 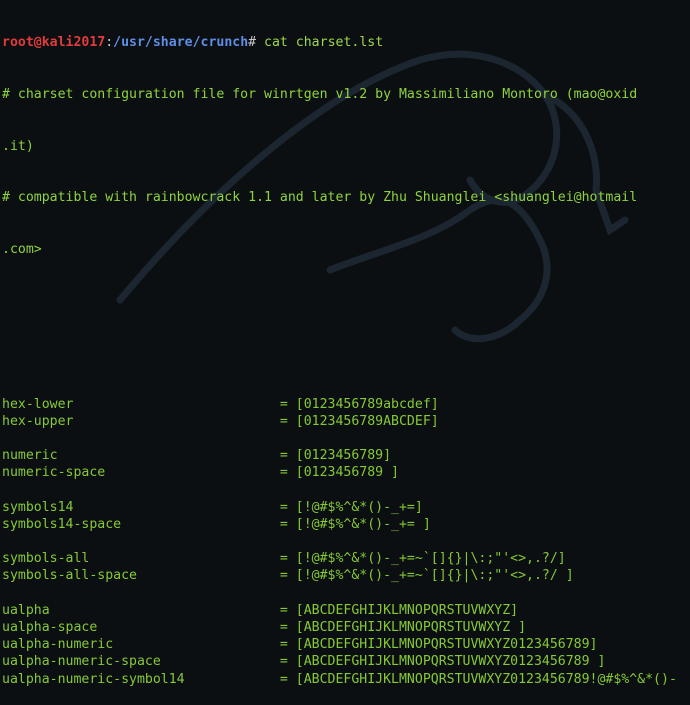 I want to click on charset-name: symbols-all, so click(x=141, y=559).